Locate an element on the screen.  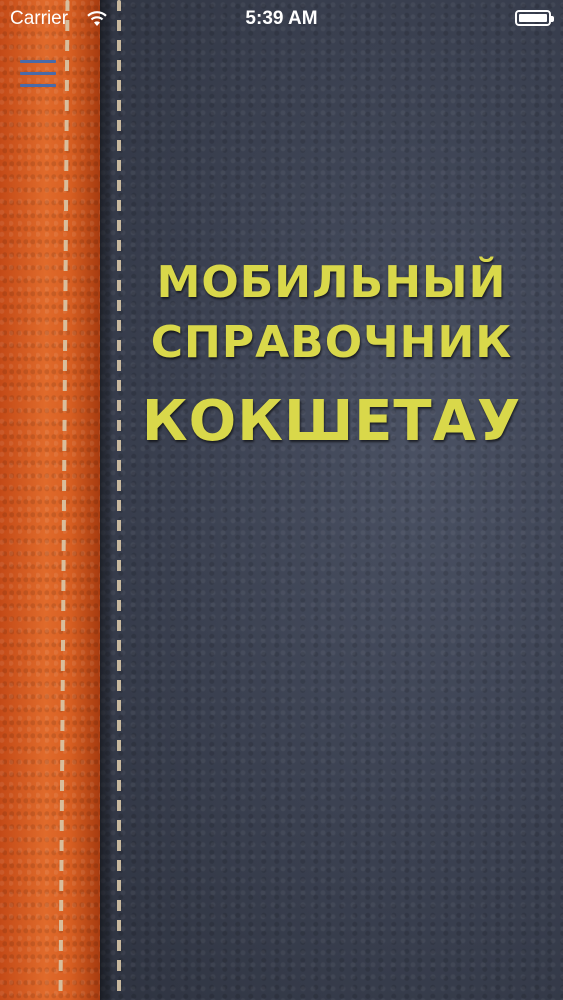
status-time: 5:39 AM is located at coordinates (281, 18).